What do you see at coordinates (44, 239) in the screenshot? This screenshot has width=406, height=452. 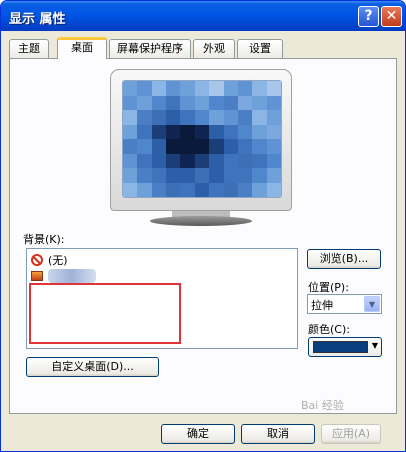 I see `background-label: 背景(K):` at bounding box center [44, 239].